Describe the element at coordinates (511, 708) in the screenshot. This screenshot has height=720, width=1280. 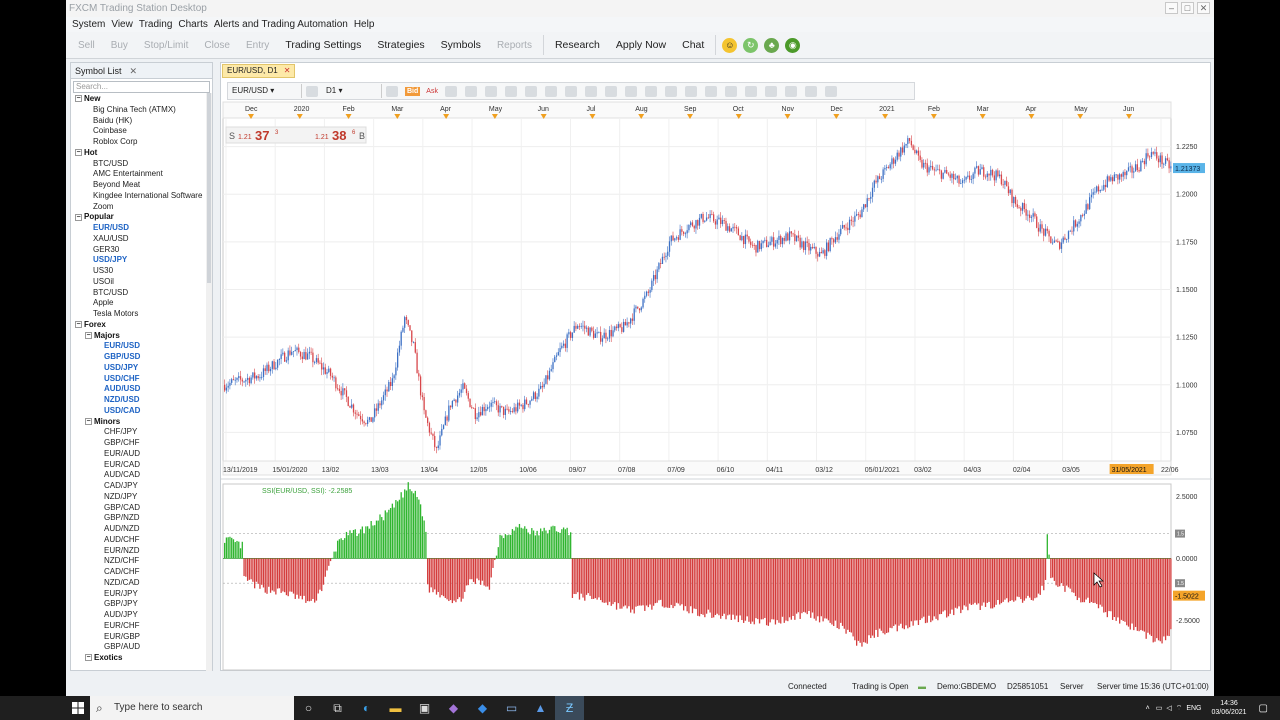
I see `remote-desktop-icon: ▭` at that location.